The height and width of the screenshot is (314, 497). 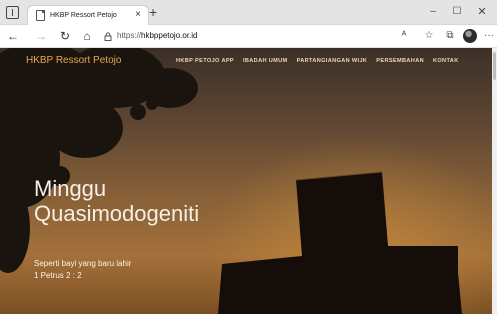 I want to click on read-aloud-icon: ᴬ, so click(x=404, y=36).